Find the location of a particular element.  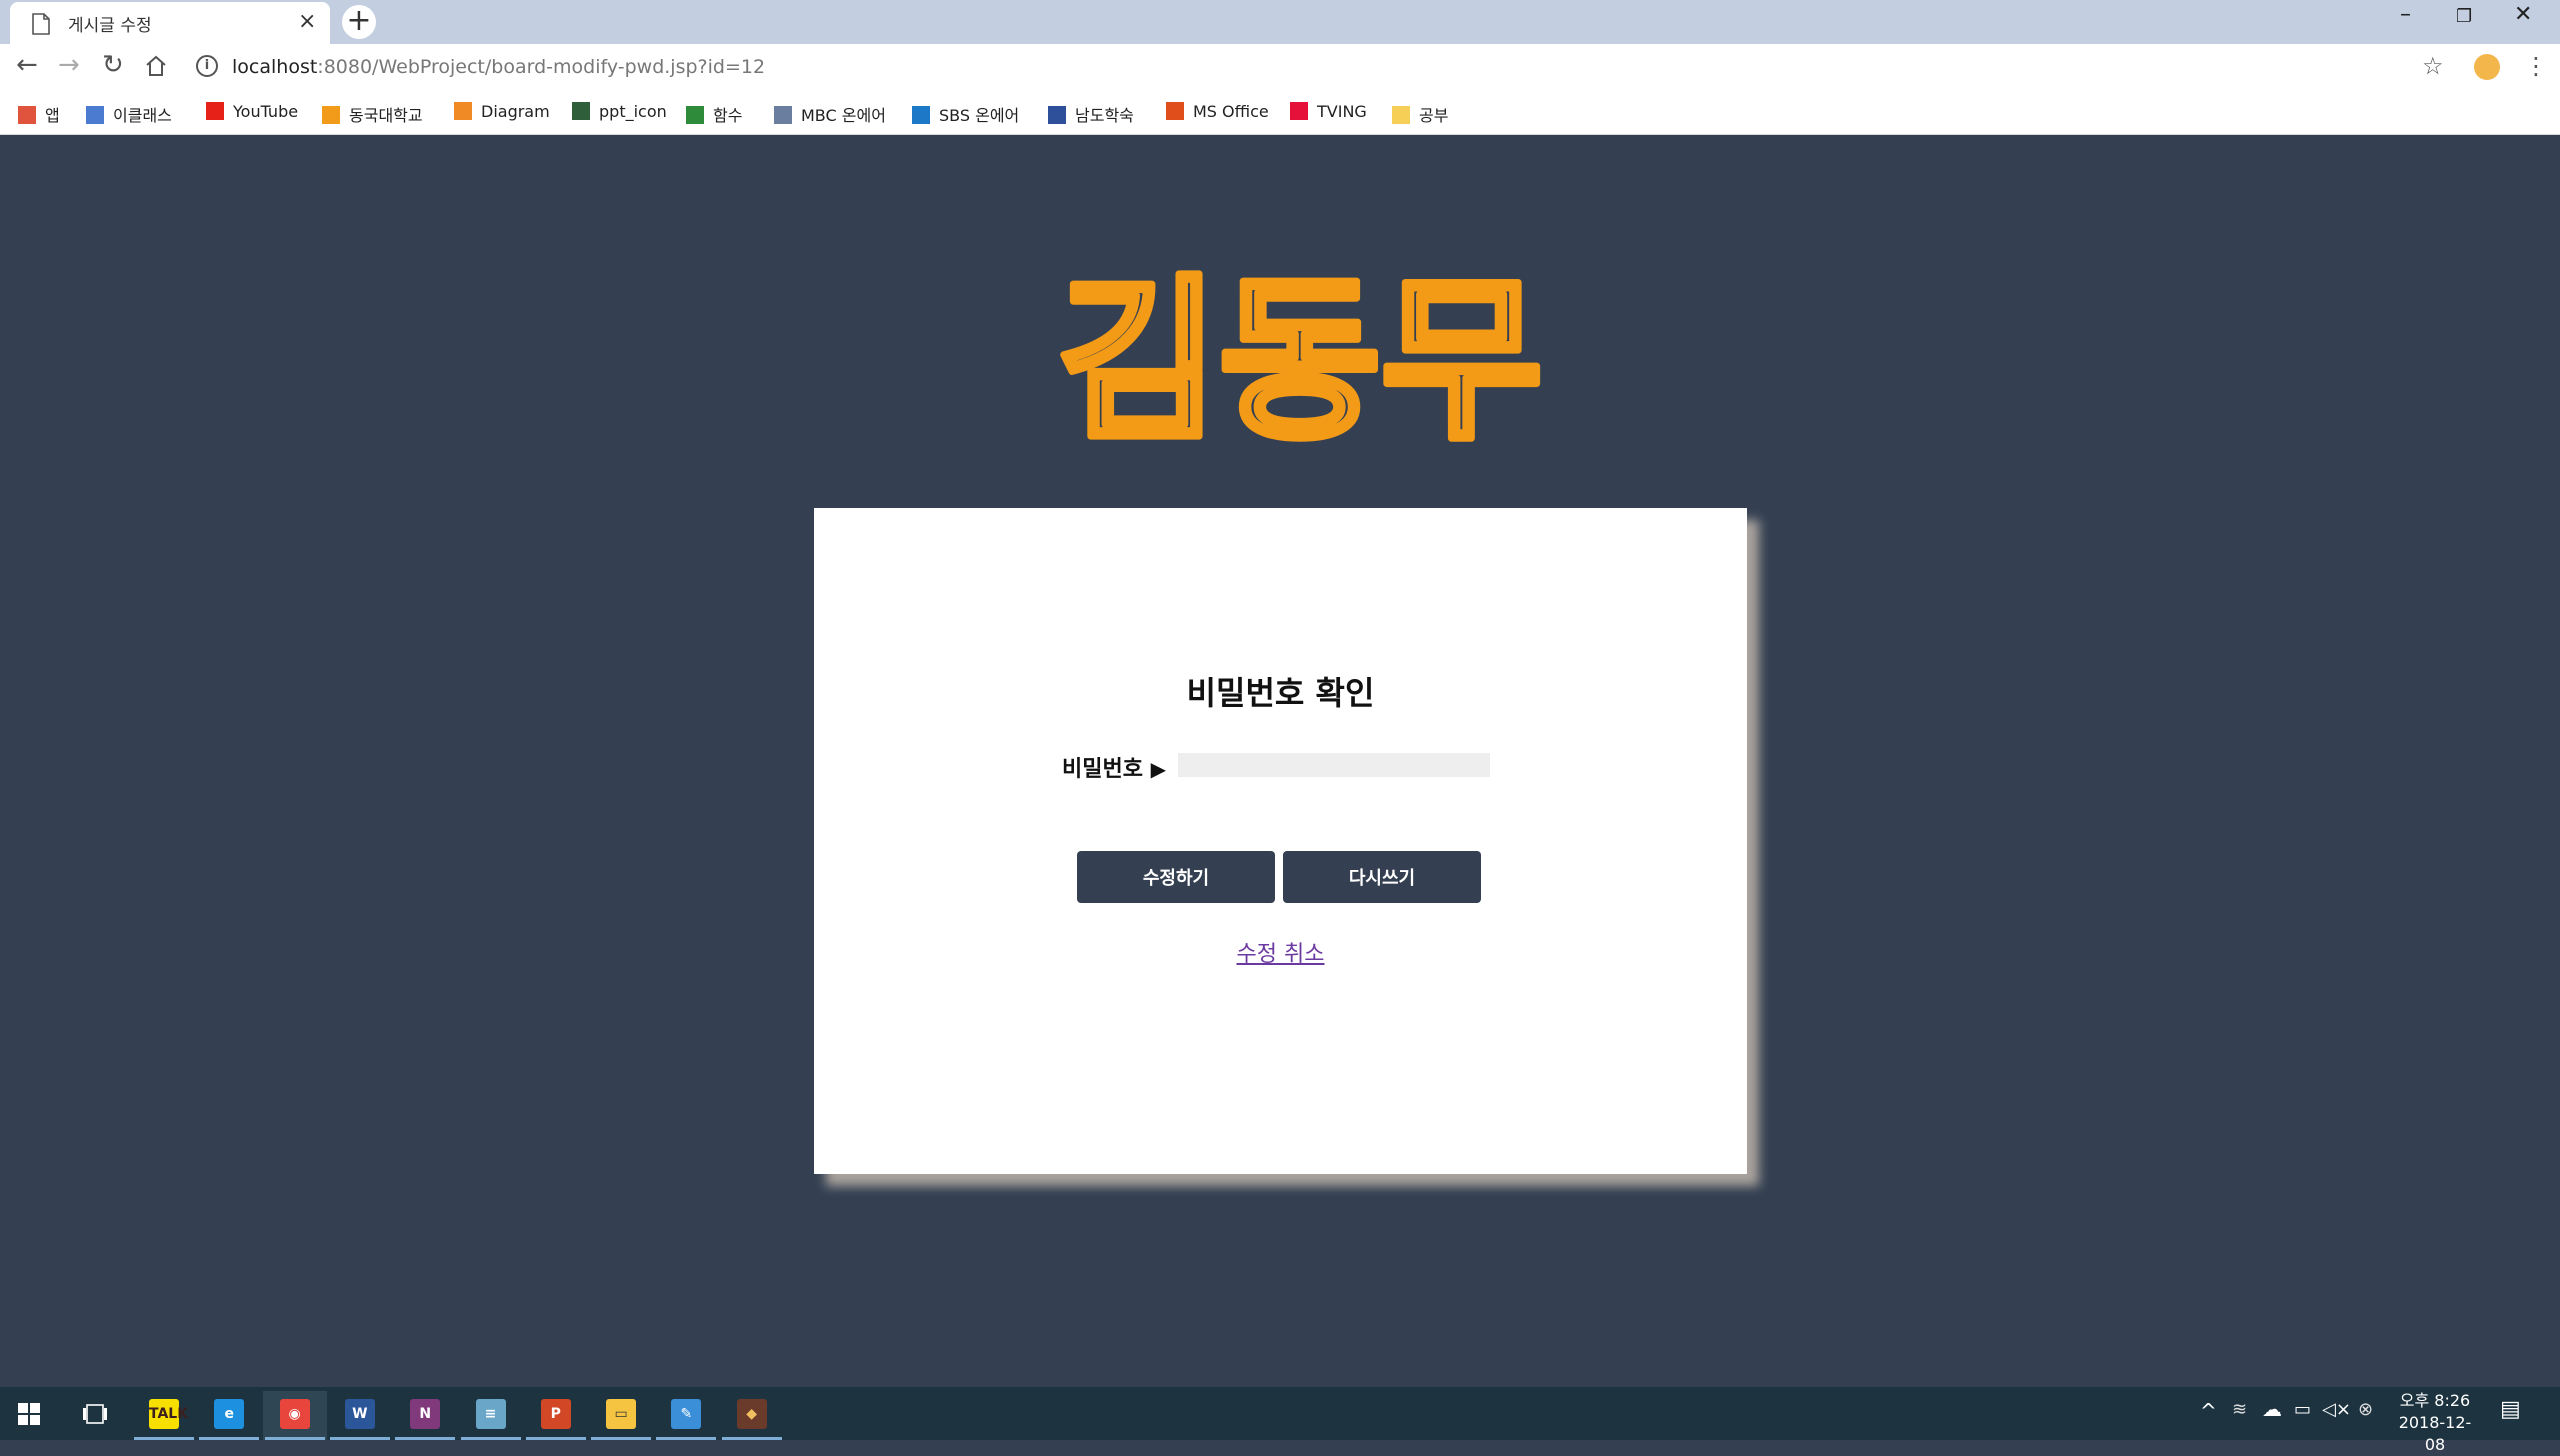

bookmark-item: Diagram is located at coordinates (502, 111).